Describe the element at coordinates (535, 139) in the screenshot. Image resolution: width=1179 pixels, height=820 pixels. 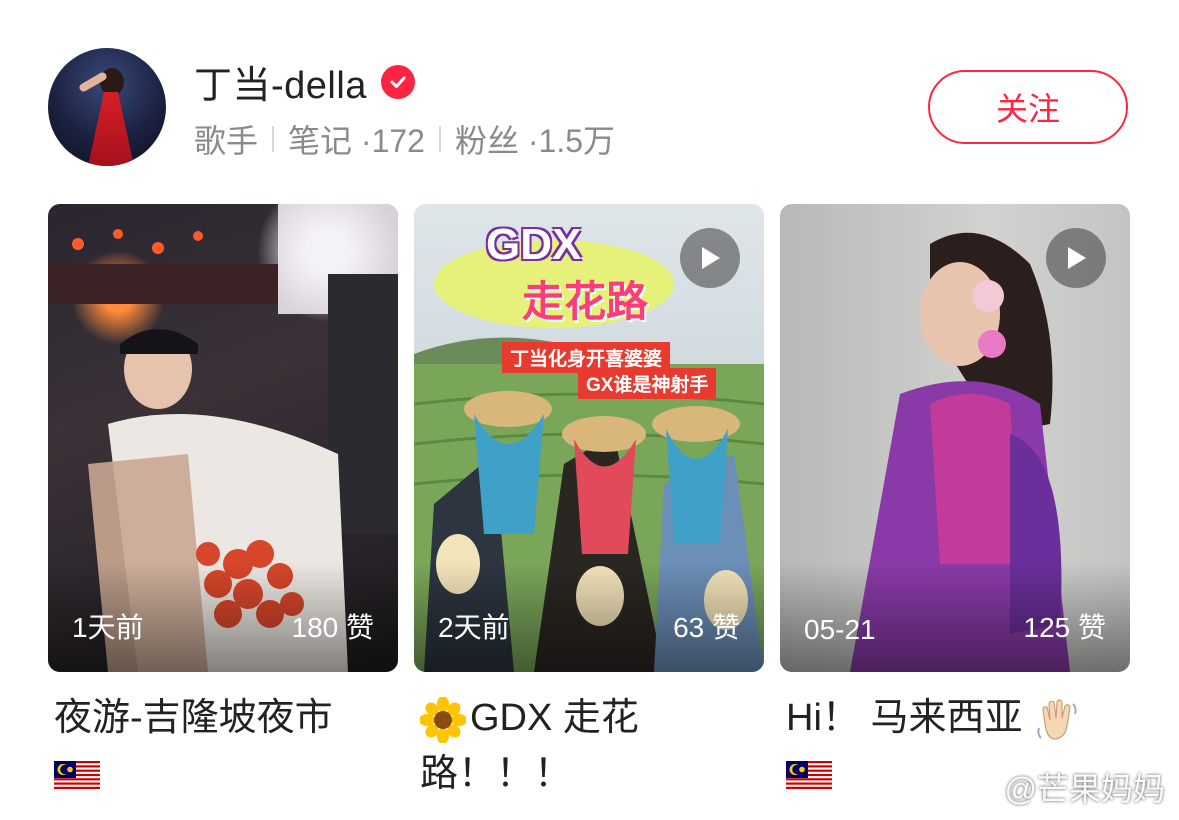
I see `profile-fans-count: 粉丝 ·1.5万` at that location.